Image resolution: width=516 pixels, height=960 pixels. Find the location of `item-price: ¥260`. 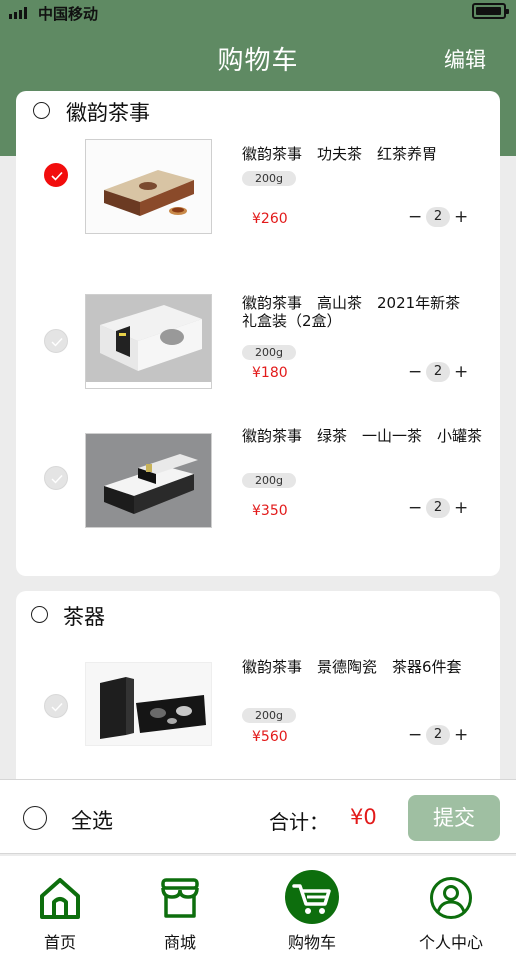

item-price: ¥260 is located at coordinates (270, 219).